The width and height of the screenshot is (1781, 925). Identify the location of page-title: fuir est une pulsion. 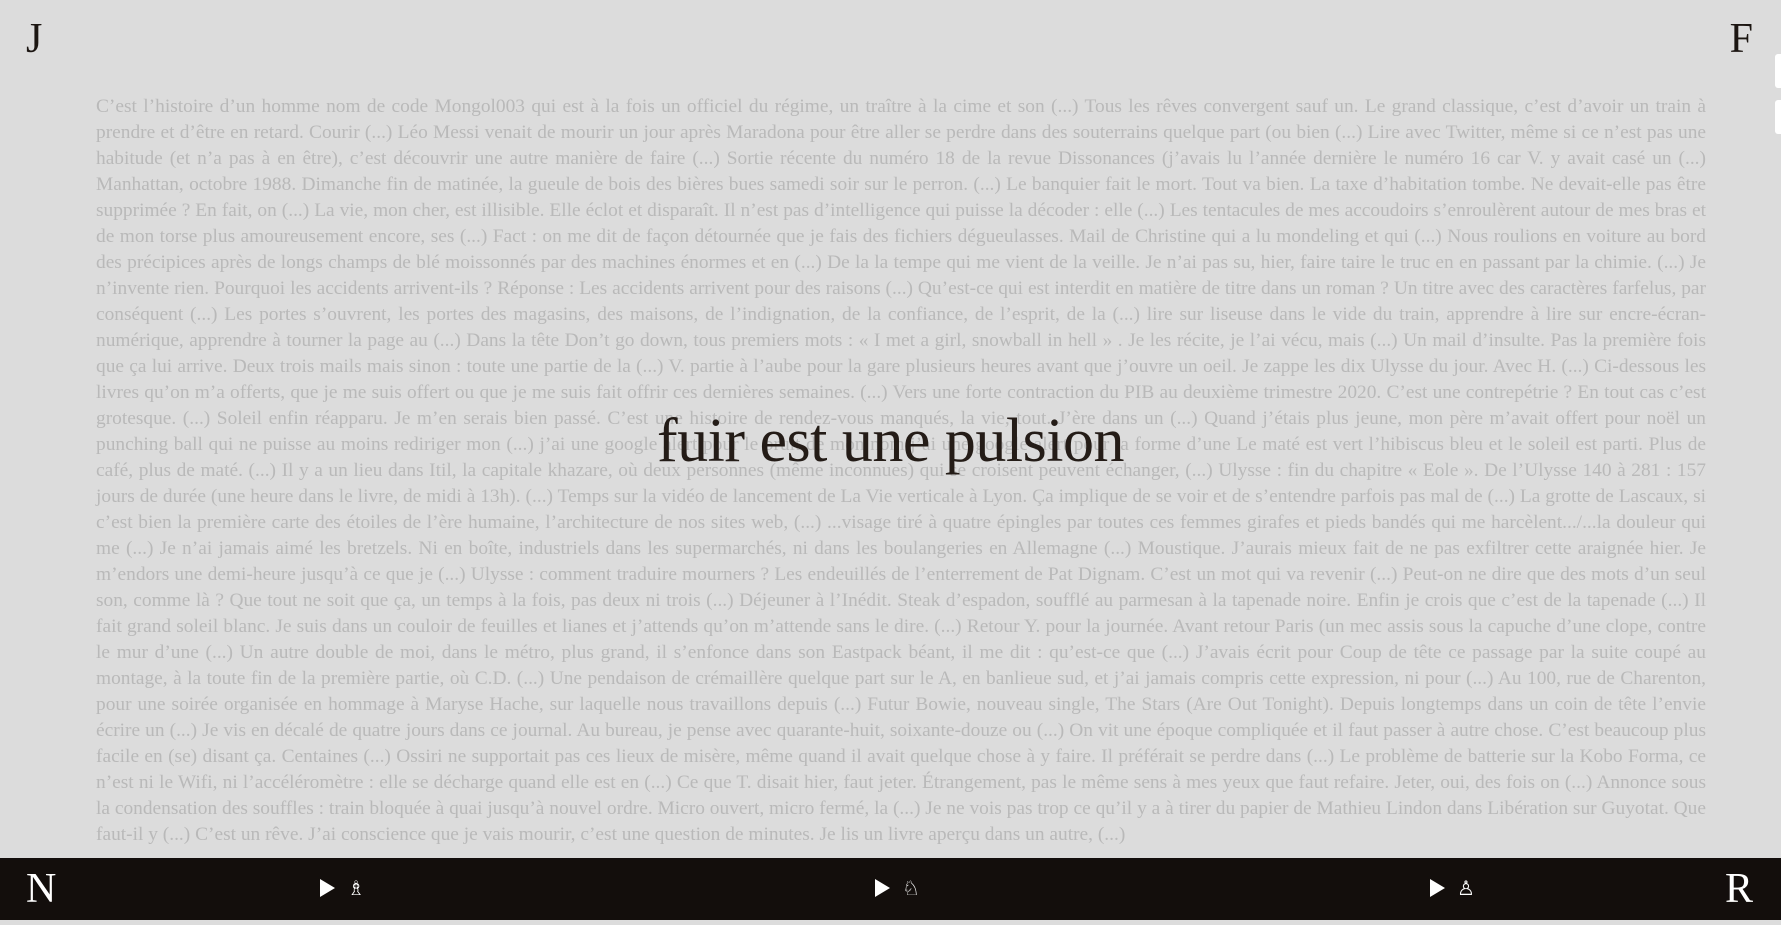
(891, 441).